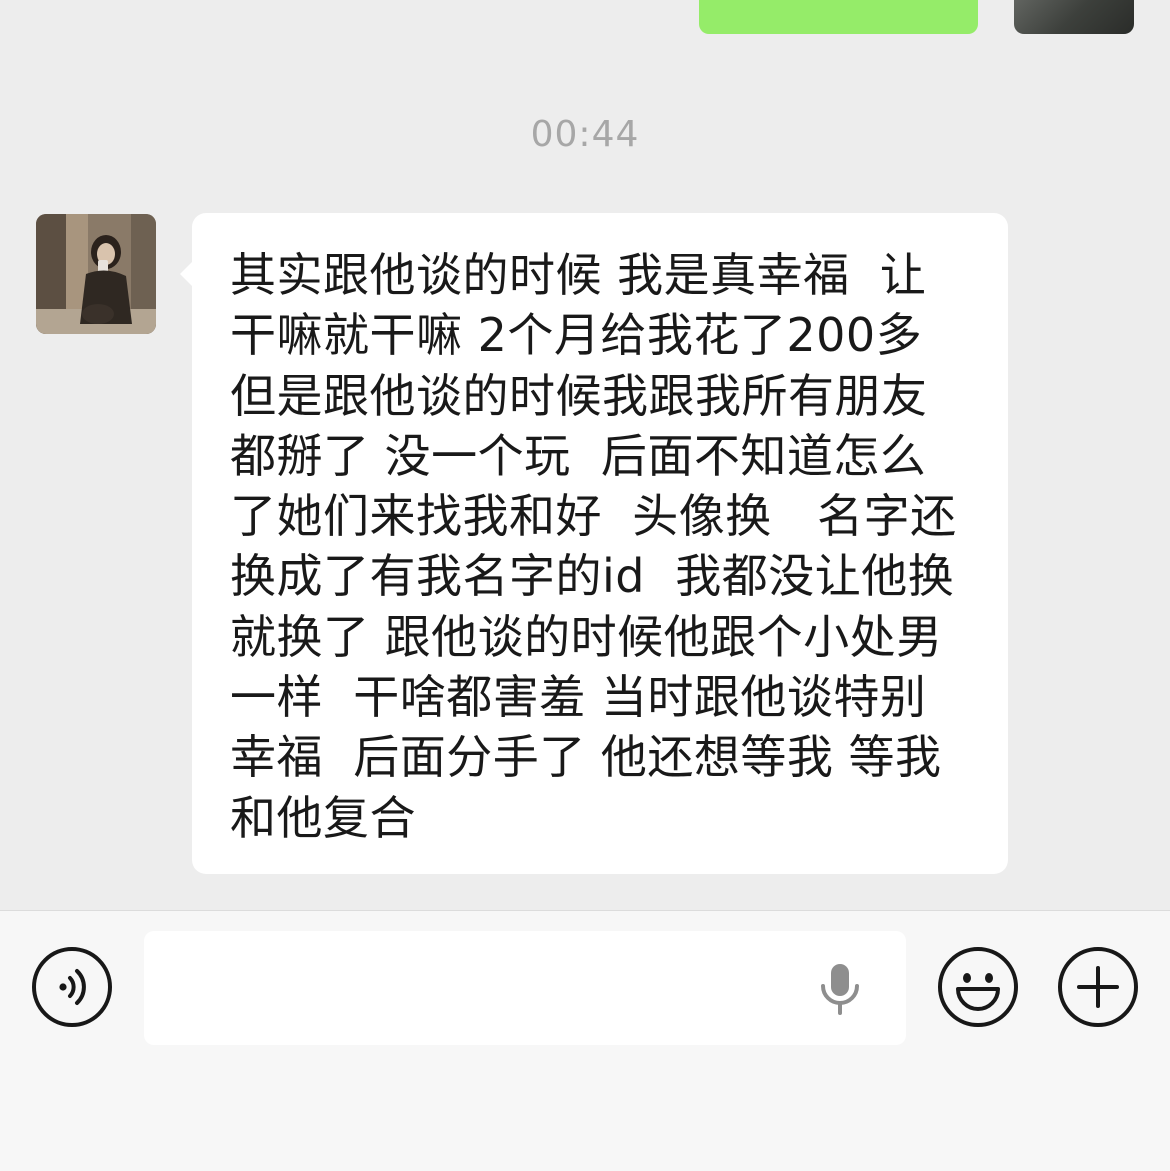 Image resolution: width=1170 pixels, height=1171 pixels. What do you see at coordinates (525, 988) in the screenshot?
I see `message-input` at bounding box center [525, 988].